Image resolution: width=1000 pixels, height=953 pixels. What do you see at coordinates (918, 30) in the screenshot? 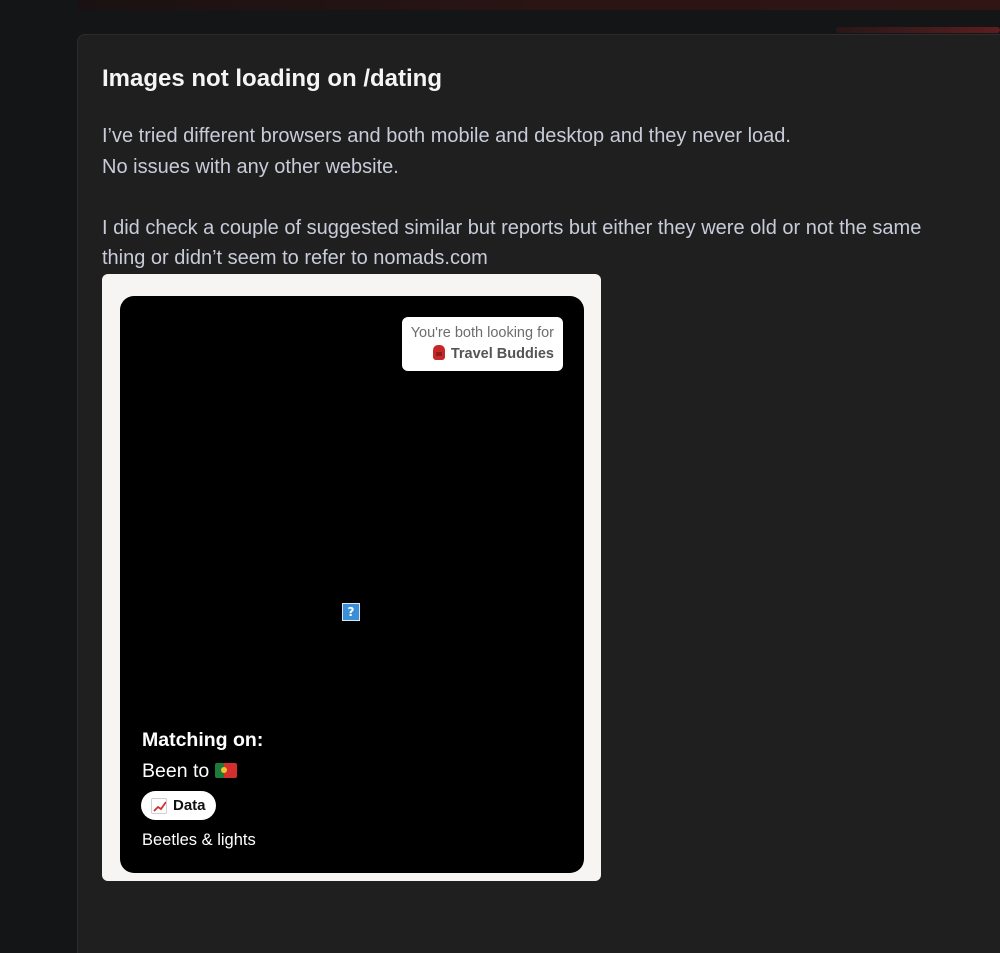
I see `top-accent-button` at bounding box center [918, 30].